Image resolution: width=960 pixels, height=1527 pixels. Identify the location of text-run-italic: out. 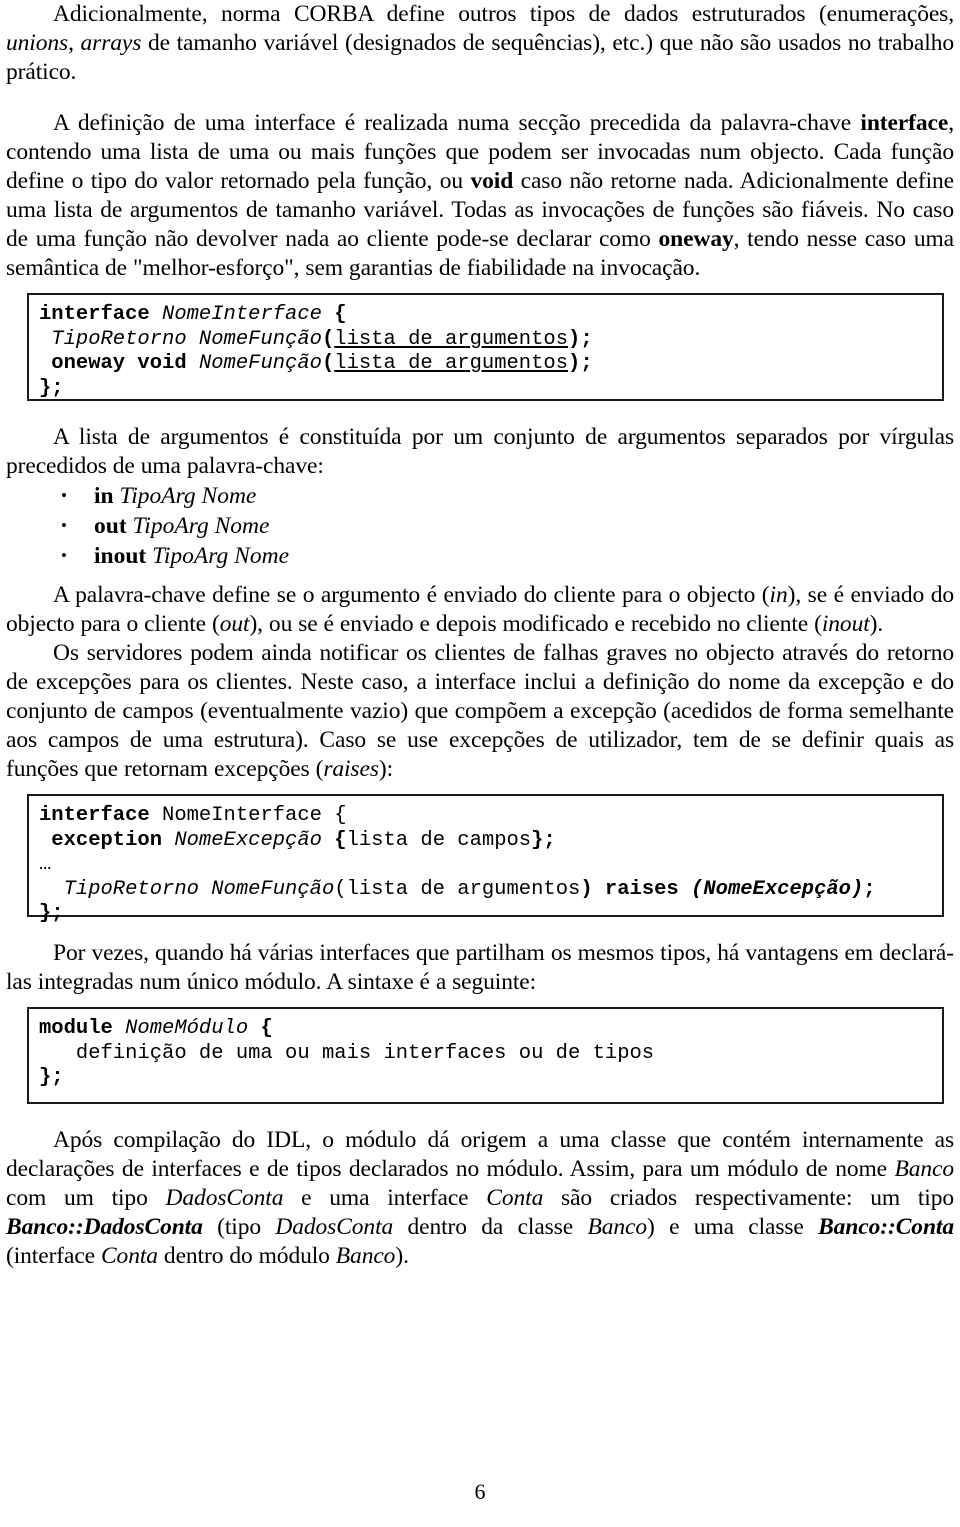
(234, 624).